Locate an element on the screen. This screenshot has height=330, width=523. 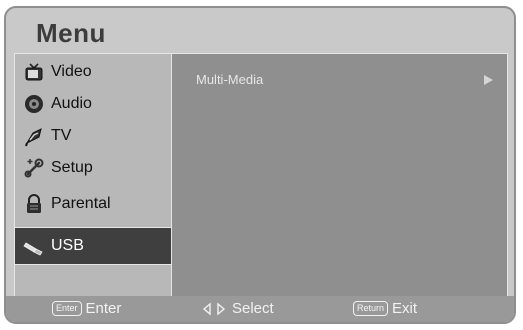
enter-hint: Enter Enter is located at coordinates (86, 308).